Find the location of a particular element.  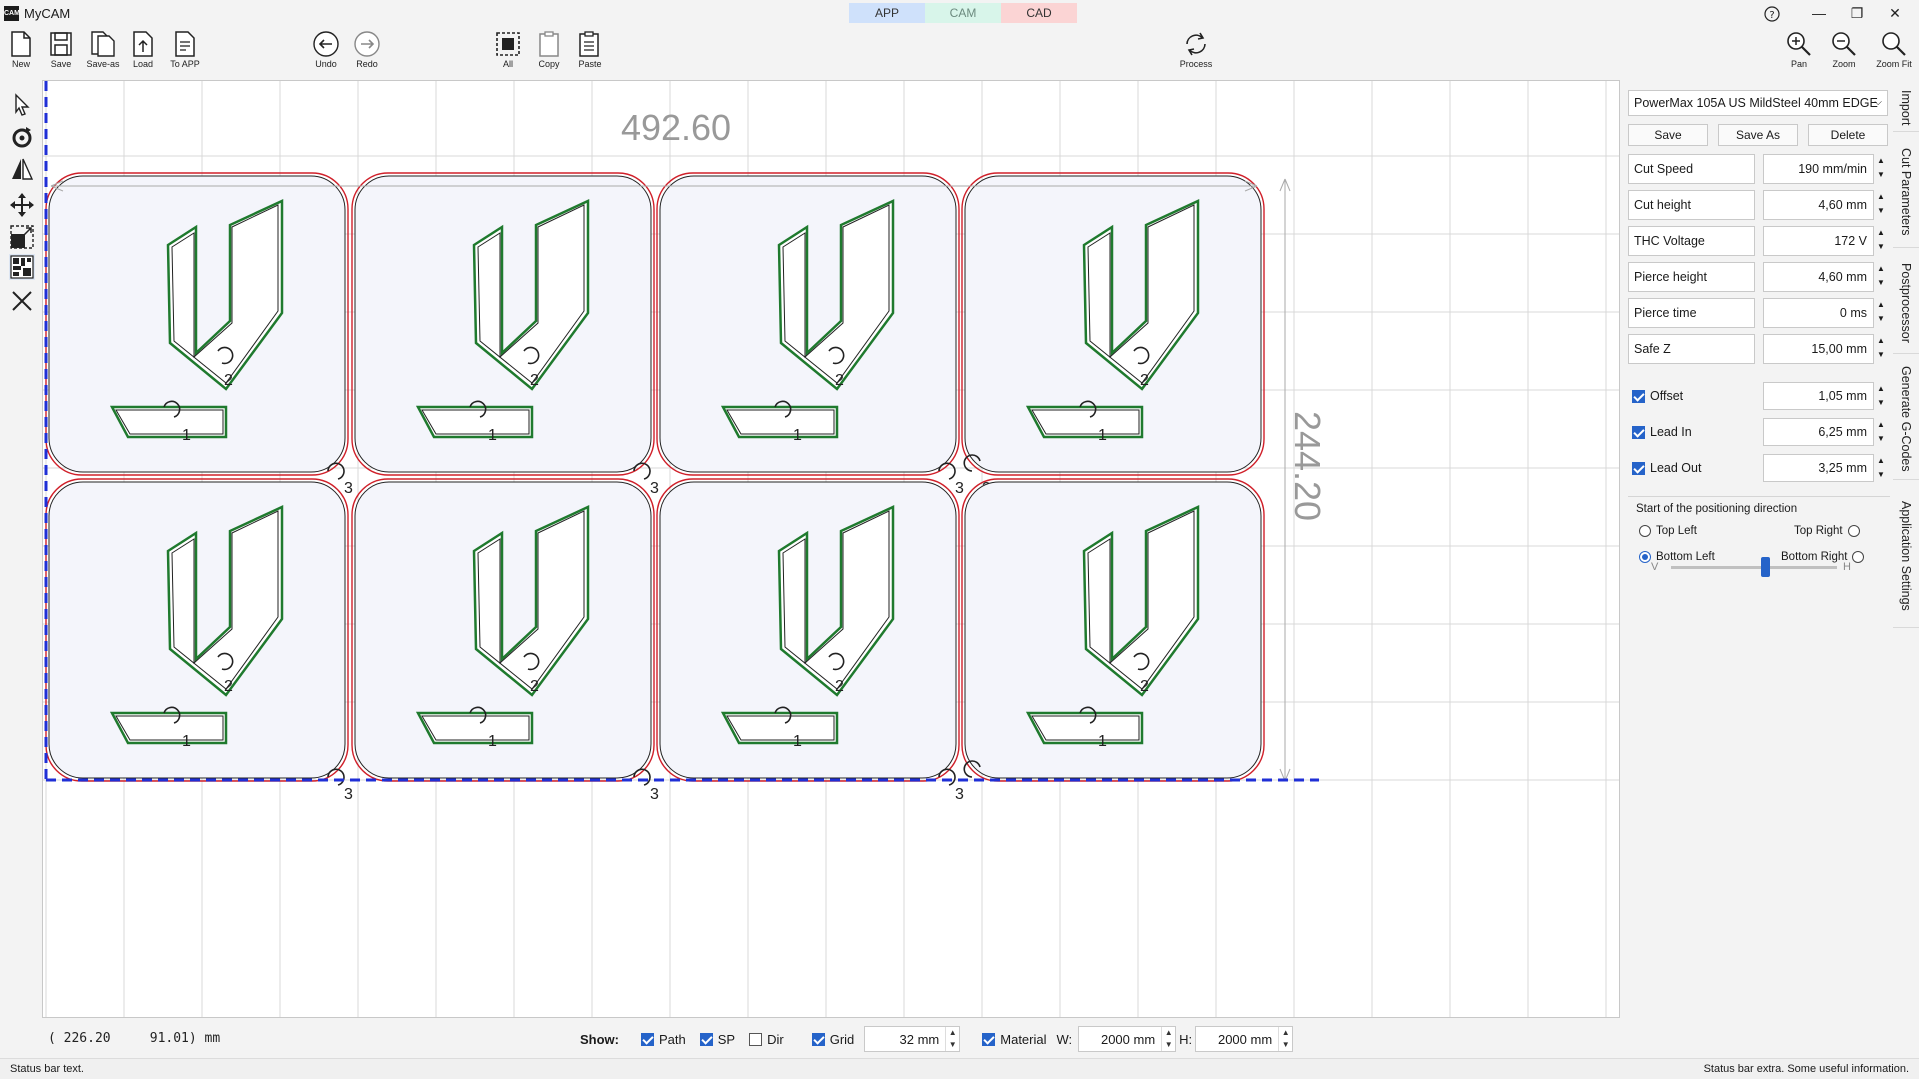

safe-z-input: 15,00 mm is located at coordinates (1818, 349).